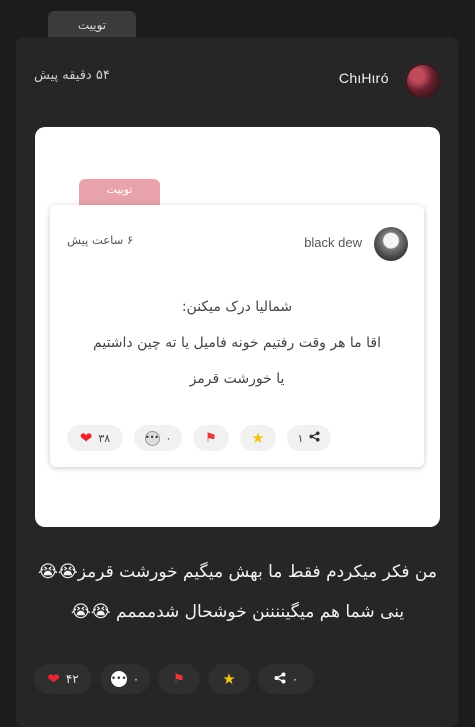  I want to click on share-count: ۰, so click(295, 679).